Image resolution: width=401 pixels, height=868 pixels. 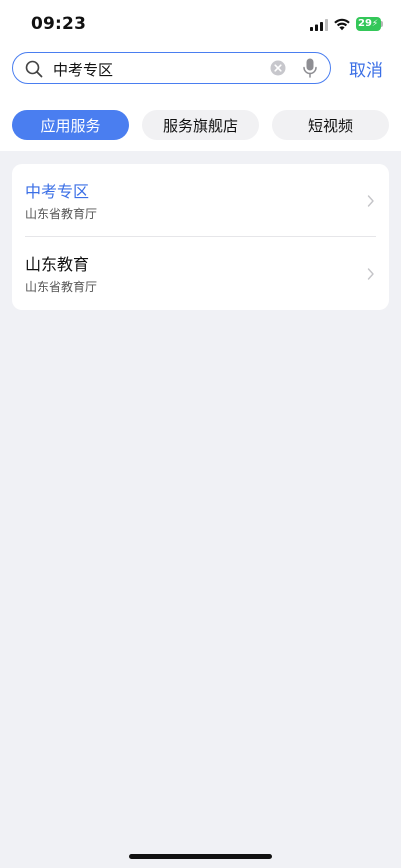 What do you see at coordinates (83, 69) in the screenshot?
I see `search-query: 中考专区` at bounding box center [83, 69].